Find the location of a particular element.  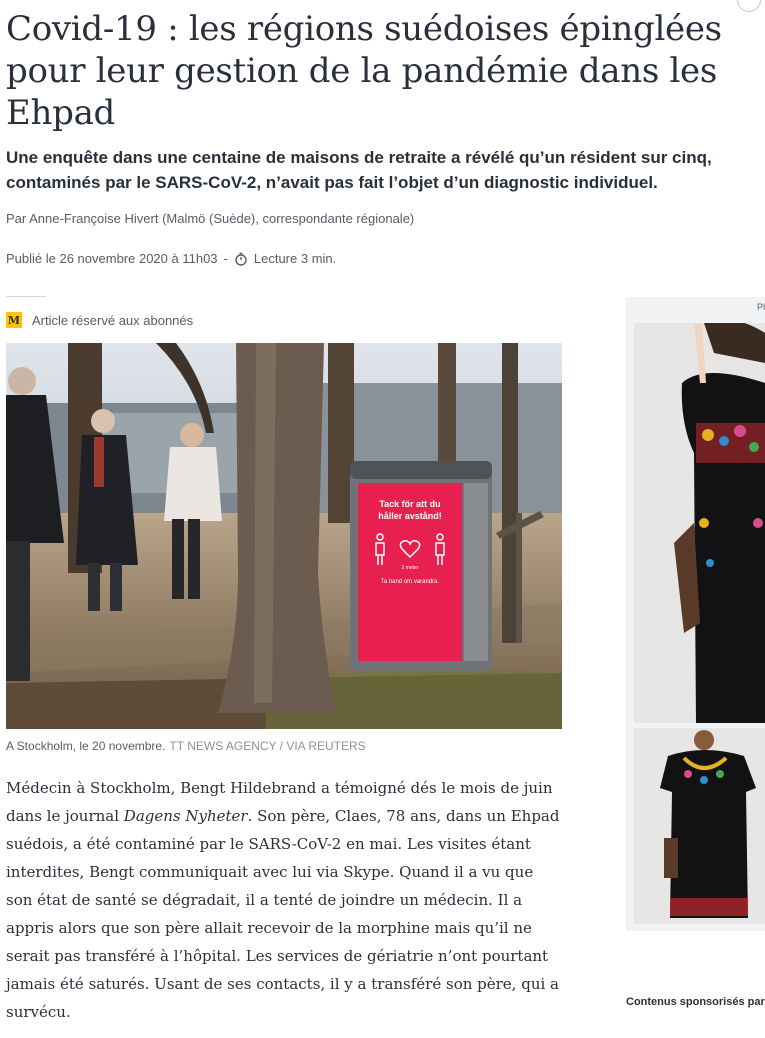

sign-distance: 2 meter is located at coordinates (410, 568).